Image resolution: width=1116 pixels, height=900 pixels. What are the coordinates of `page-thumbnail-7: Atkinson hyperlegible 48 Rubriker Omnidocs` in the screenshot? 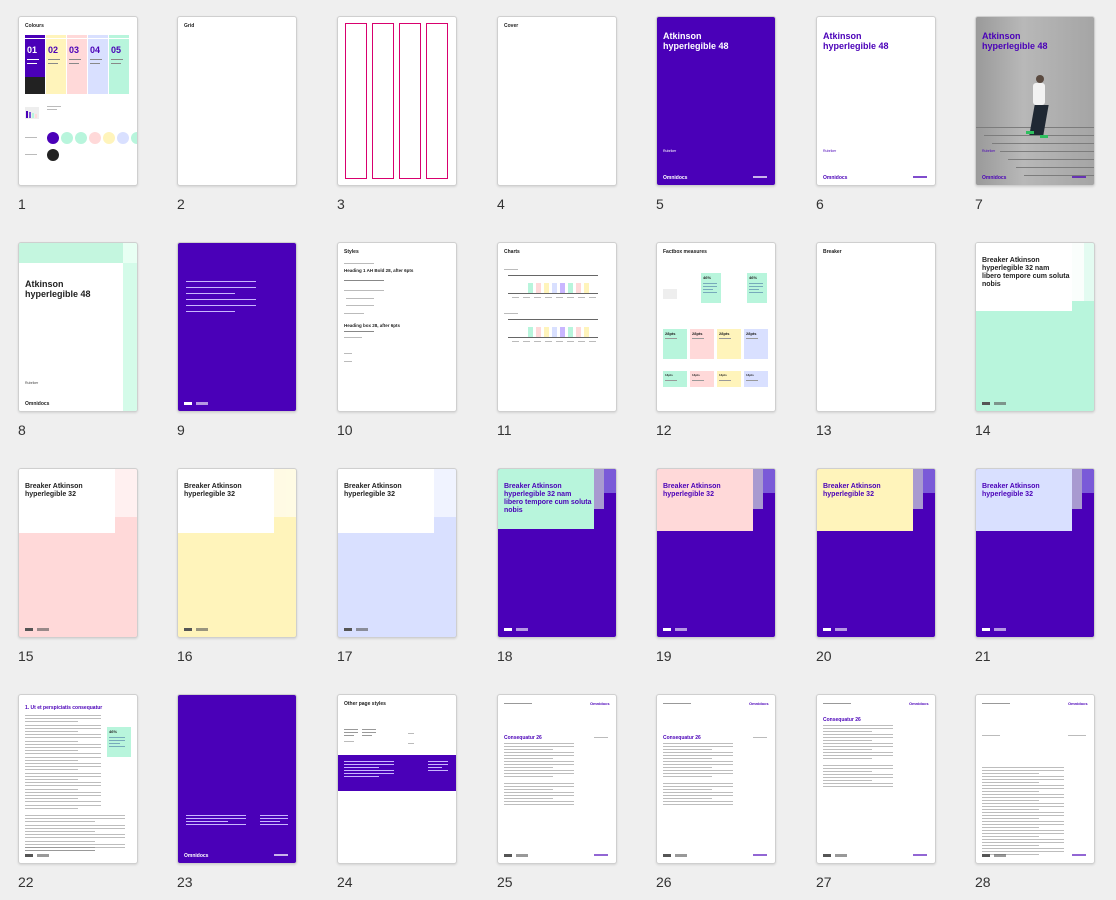 It's located at (1035, 101).